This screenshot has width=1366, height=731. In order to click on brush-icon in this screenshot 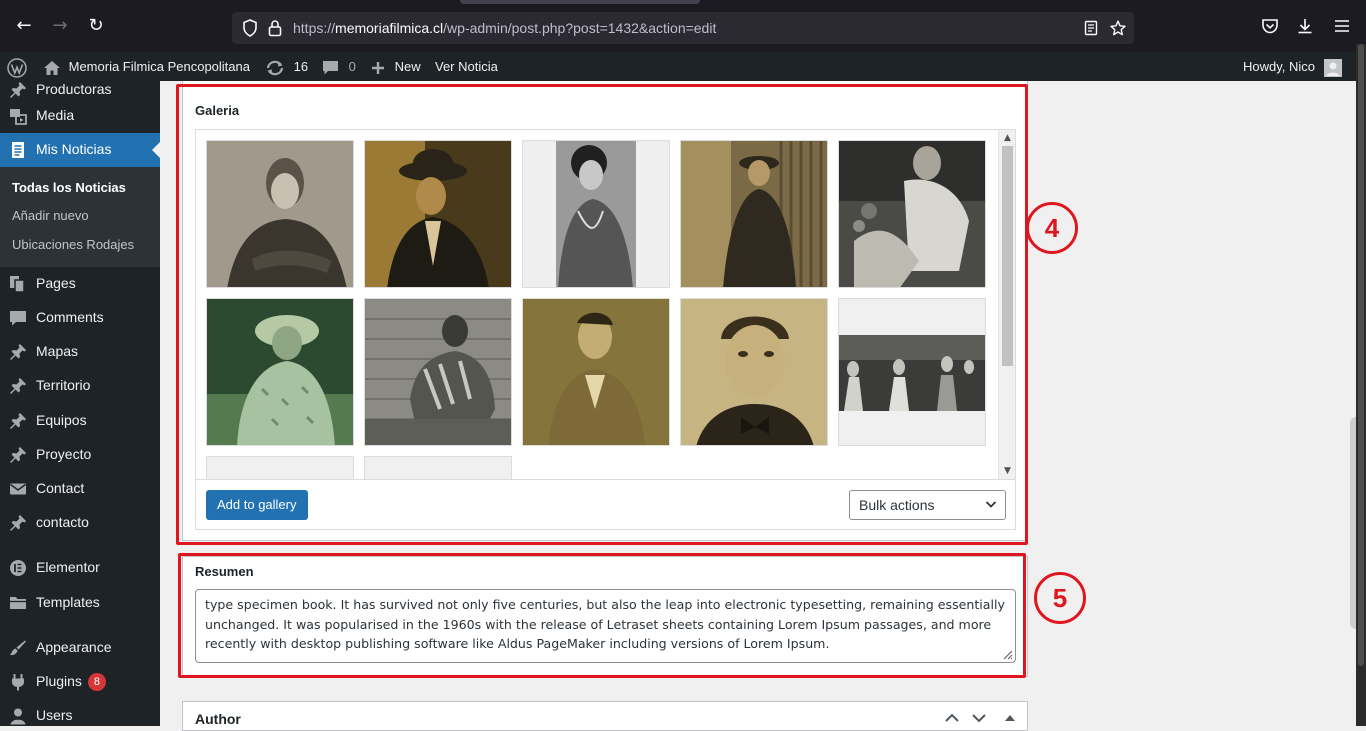, I will do `click(18, 648)`.